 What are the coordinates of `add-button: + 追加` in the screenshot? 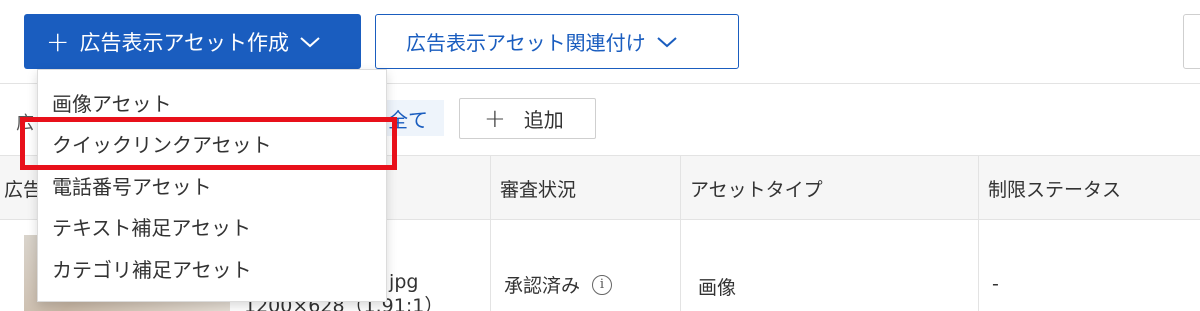 It's located at (527, 118).